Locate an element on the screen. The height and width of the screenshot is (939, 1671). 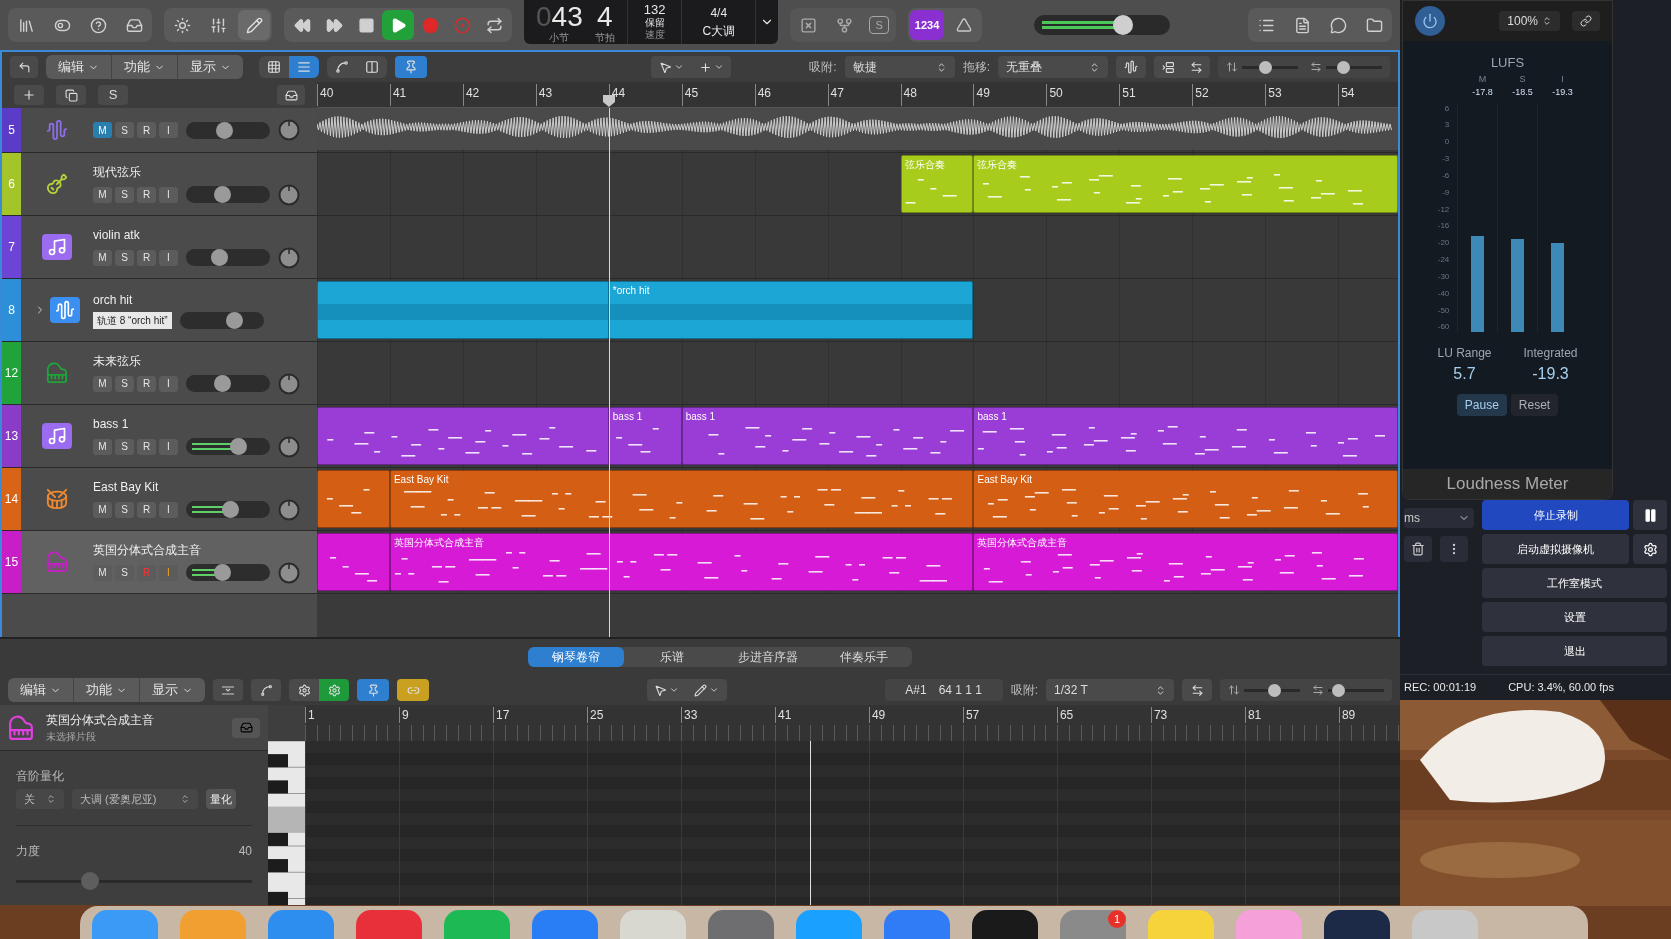
track-name: violin atk is located at coordinates (117, 235).